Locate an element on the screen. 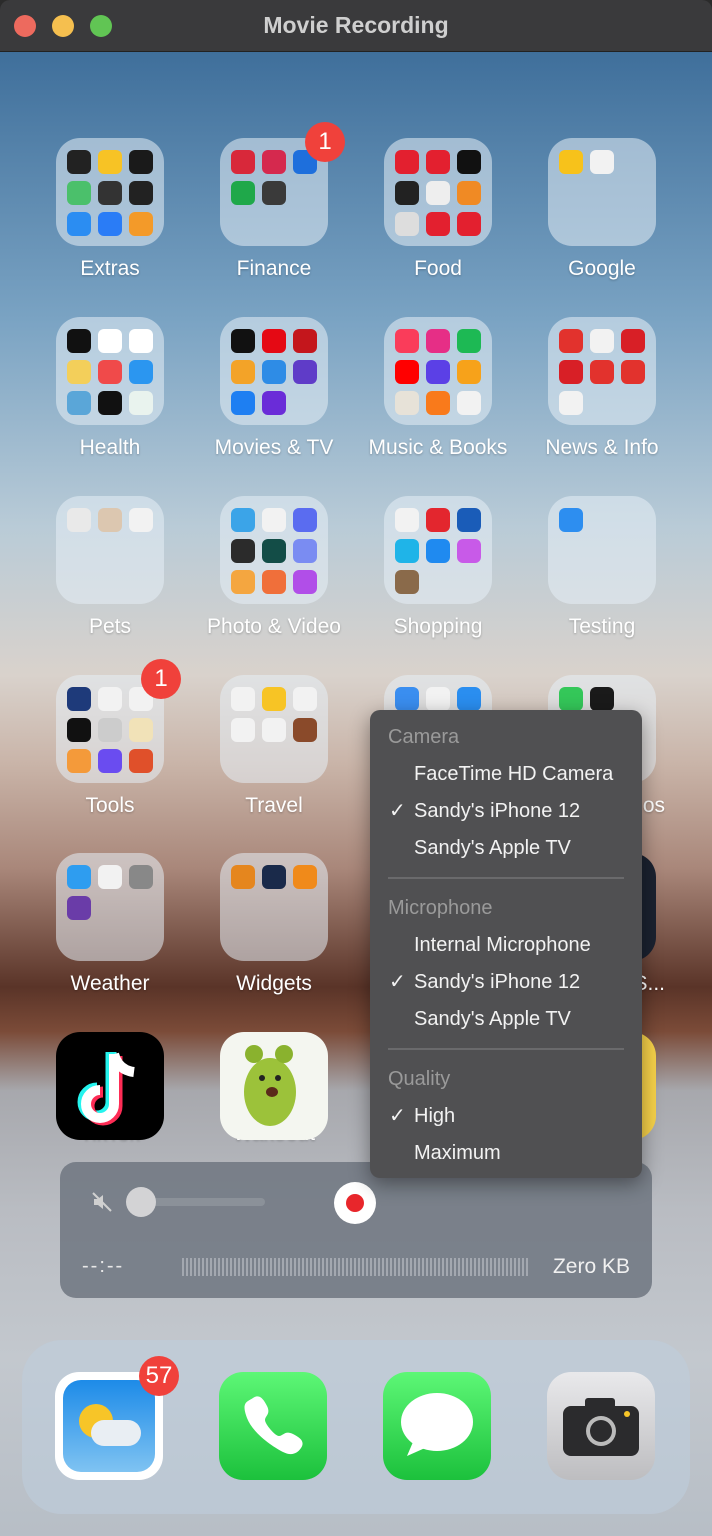  audio-level-meter is located at coordinates (356, 1267).